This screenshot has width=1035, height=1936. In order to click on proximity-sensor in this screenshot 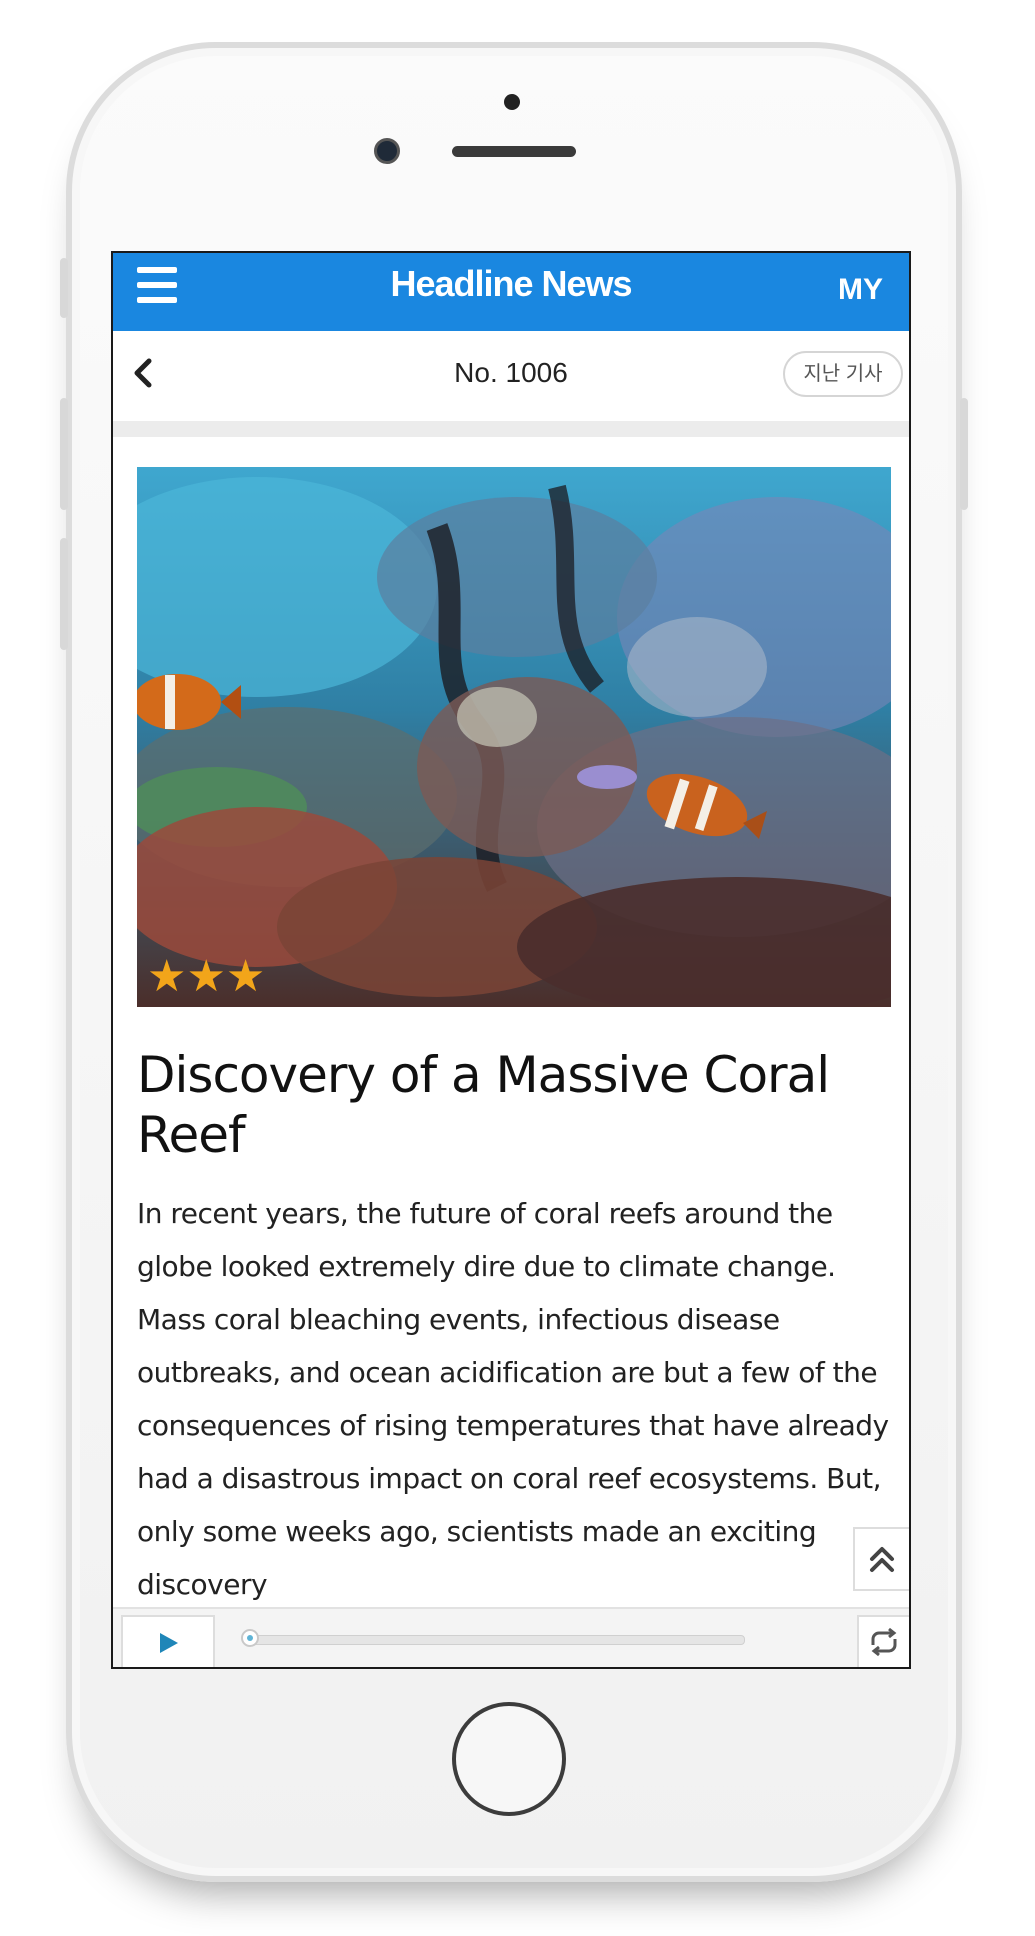, I will do `click(512, 102)`.